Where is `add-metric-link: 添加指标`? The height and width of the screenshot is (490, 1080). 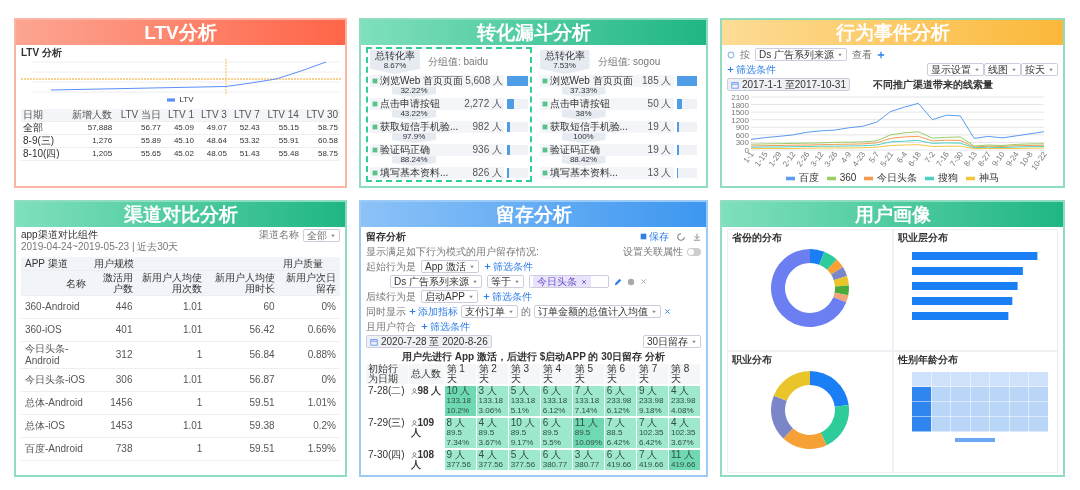 add-metric-link: 添加指标 is located at coordinates (433, 311).